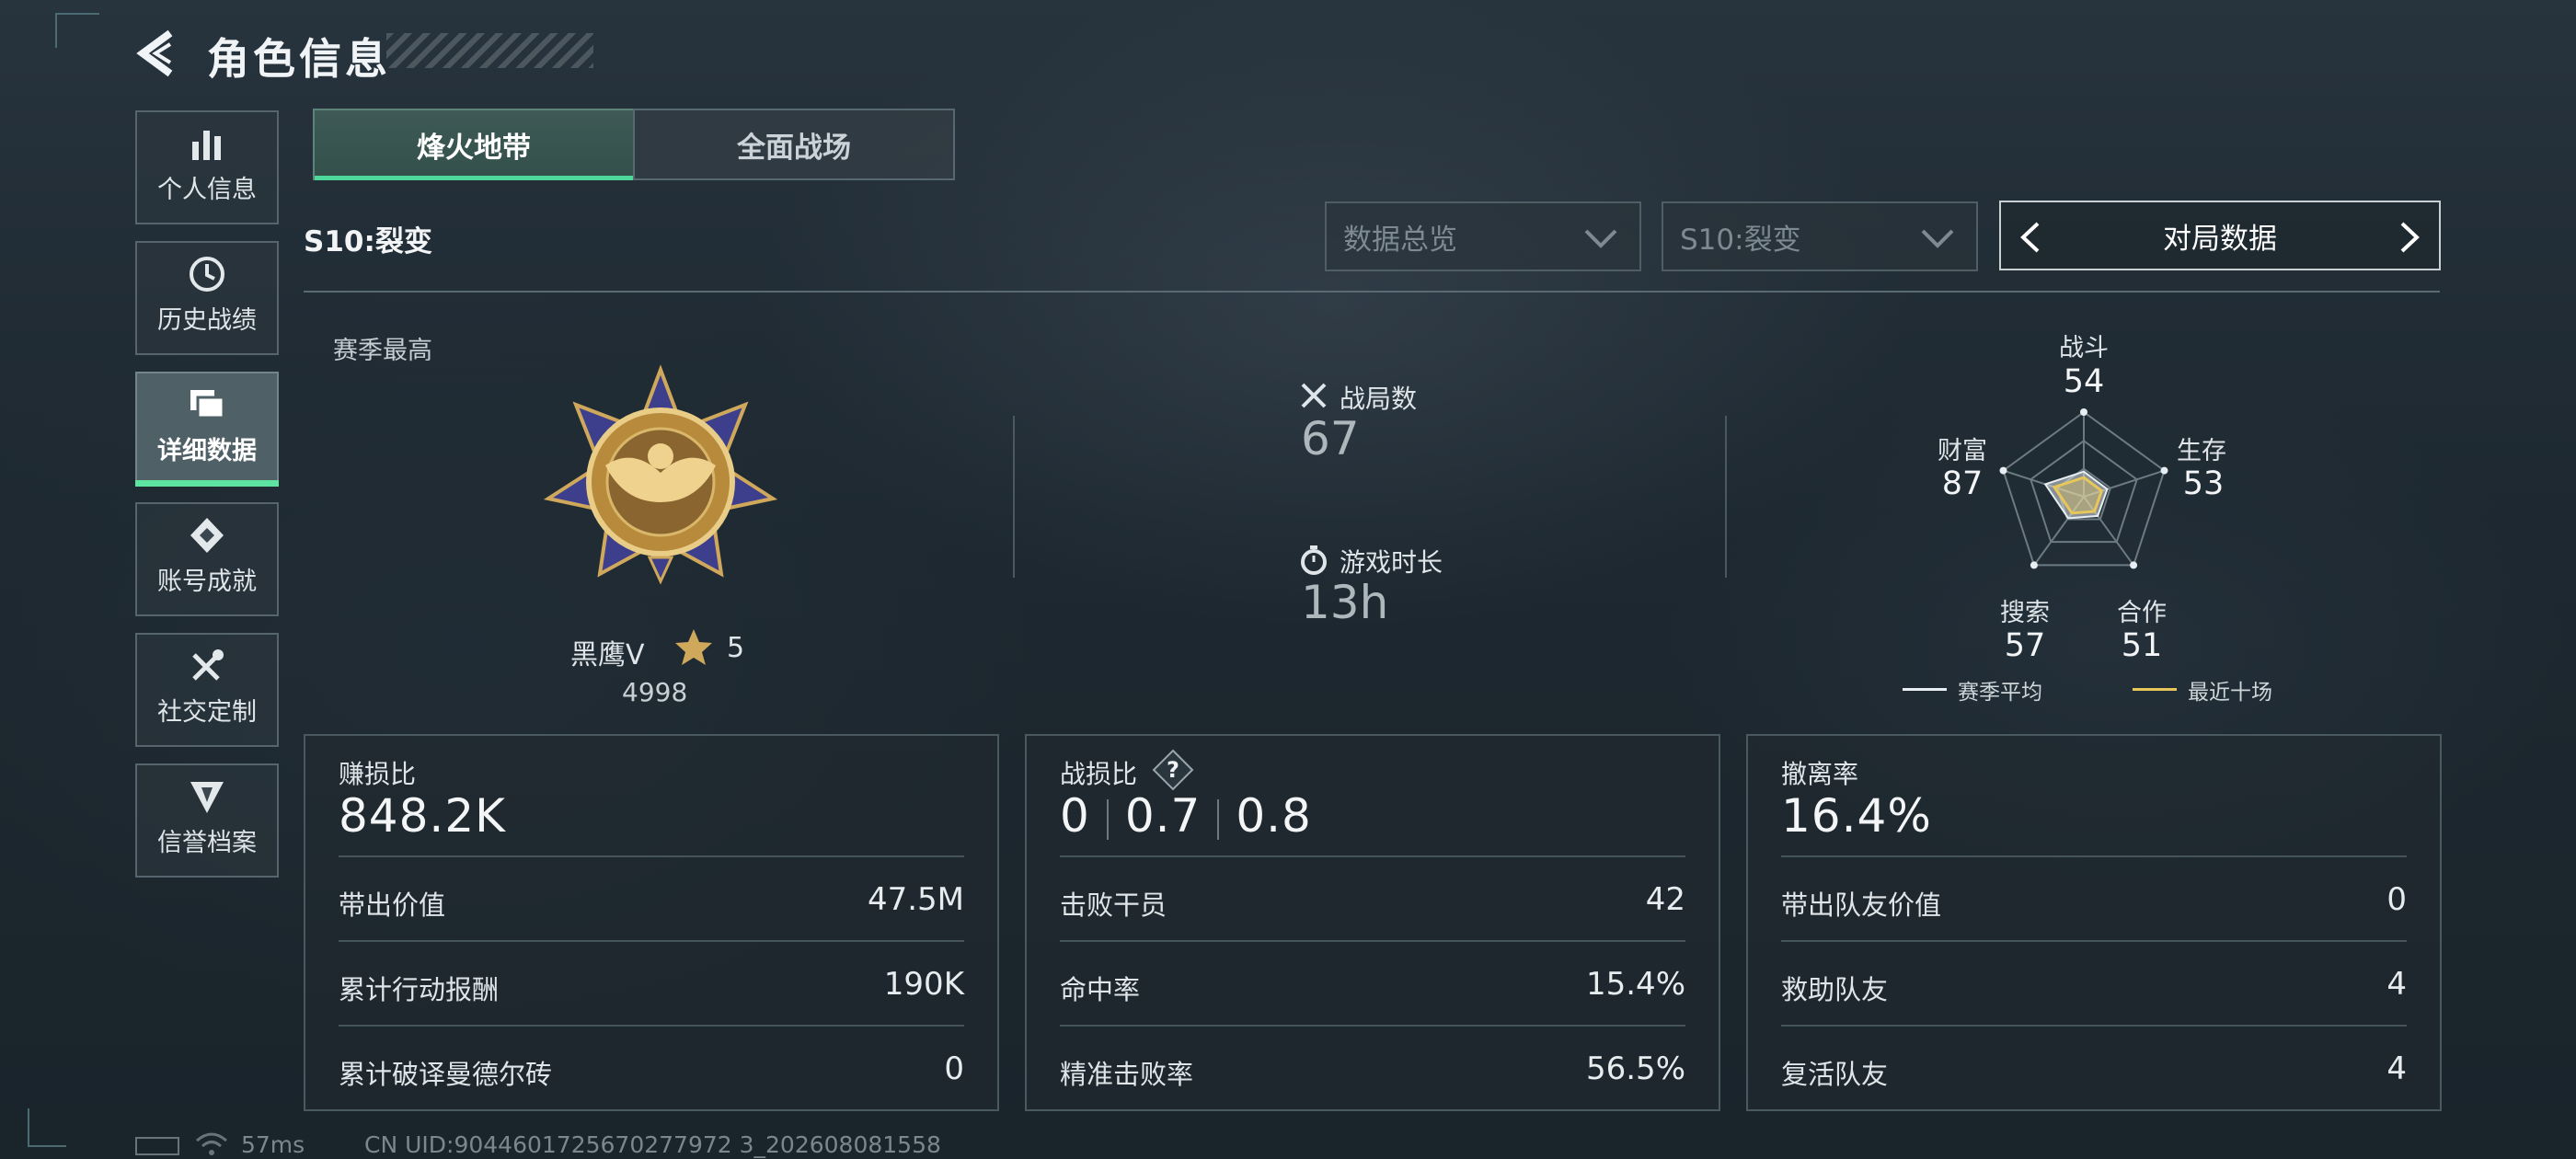 Image resolution: width=2576 pixels, height=1159 pixels. What do you see at coordinates (1665, 899) in the screenshot?
I see `stat-value: 42` at bounding box center [1665, 899].